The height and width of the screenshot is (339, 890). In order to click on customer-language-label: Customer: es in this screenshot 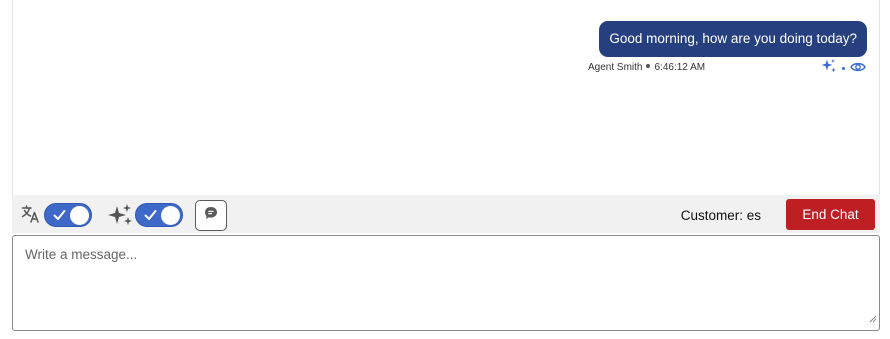, I will do `click(720, 215)`.